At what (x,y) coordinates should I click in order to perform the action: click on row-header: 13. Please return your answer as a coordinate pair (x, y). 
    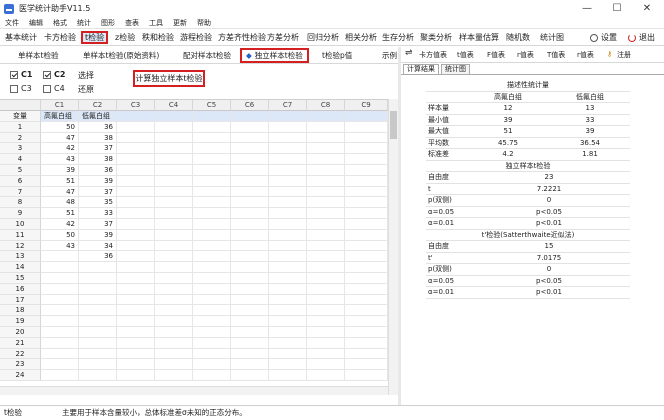
    Looking at the image, I should click on (20, 257).